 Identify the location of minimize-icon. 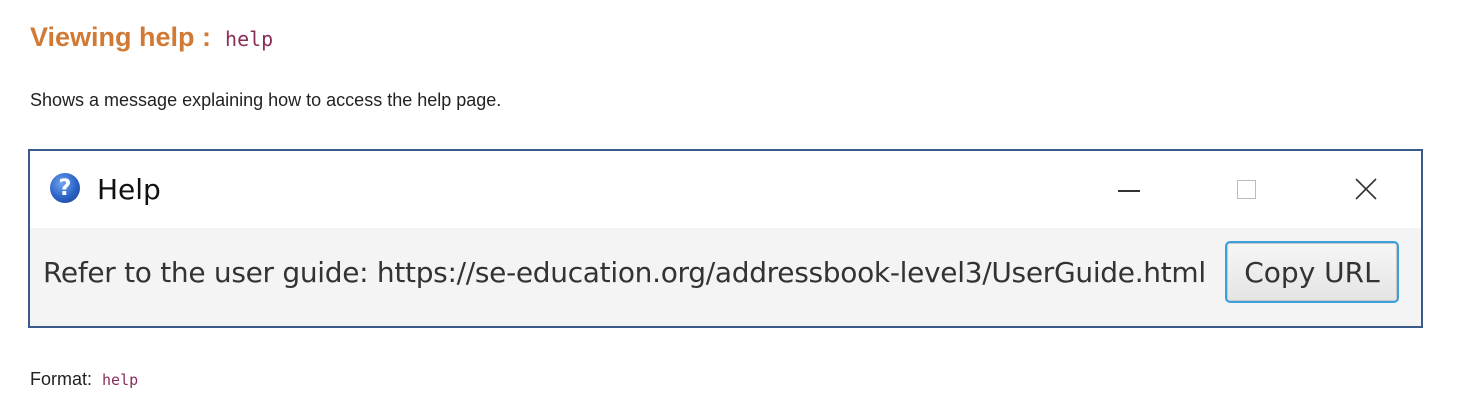
(1129, 191).